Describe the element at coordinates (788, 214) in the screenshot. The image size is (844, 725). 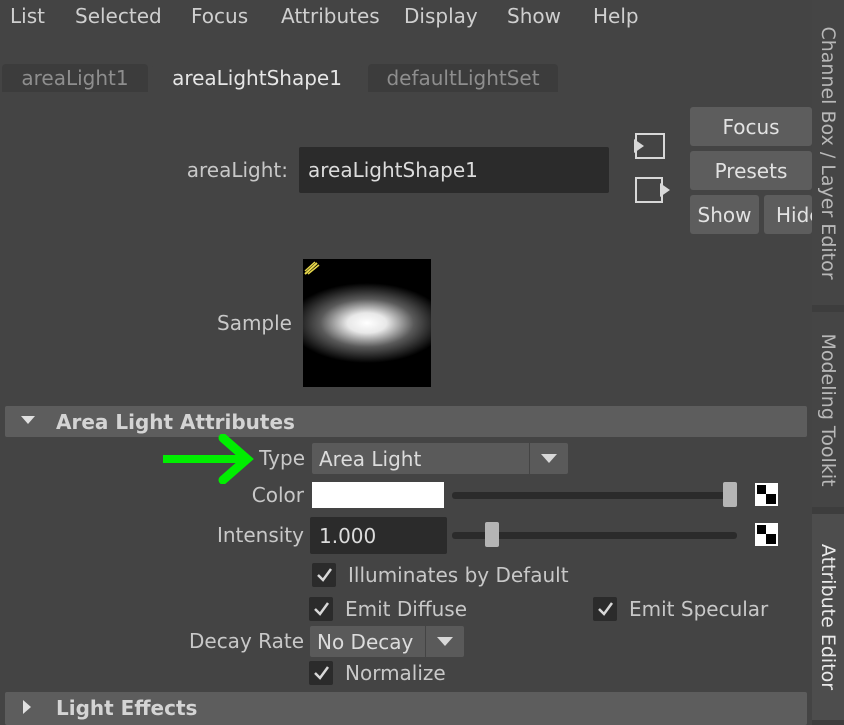
I see `hide-button: Hide` at that location.